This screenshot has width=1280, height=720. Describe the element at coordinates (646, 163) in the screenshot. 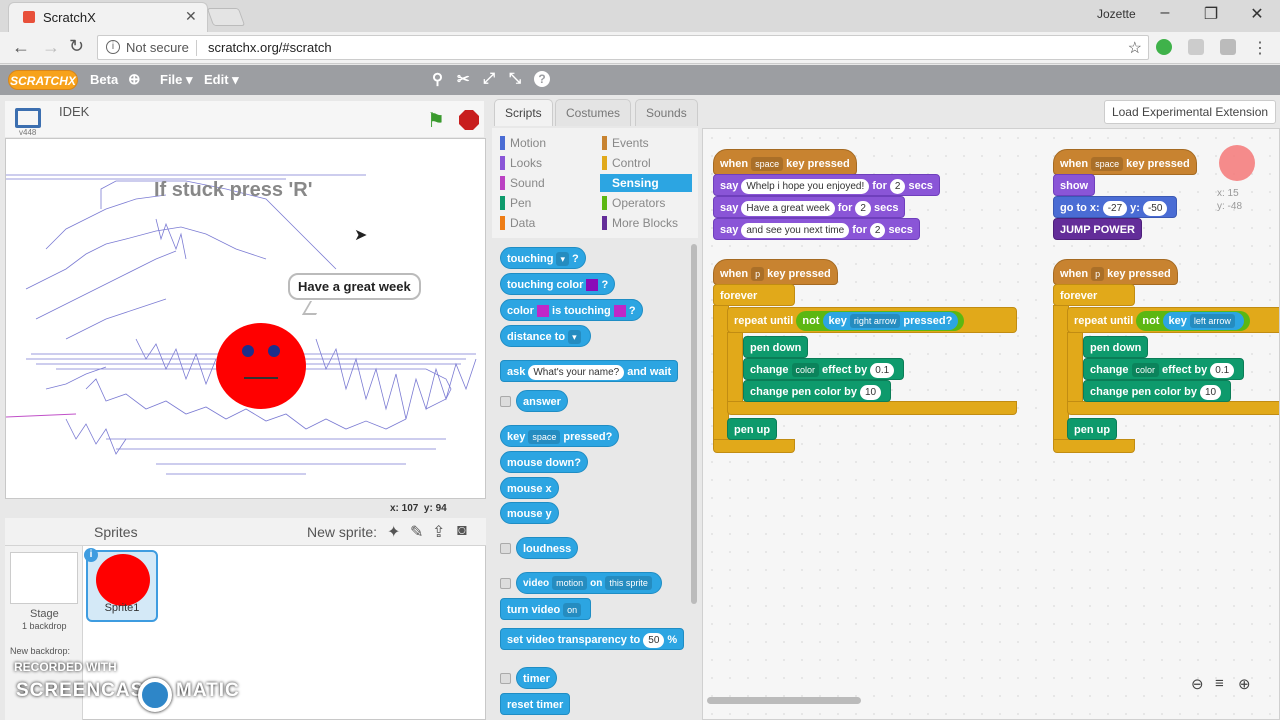

I see `category-control: Control` at that location.